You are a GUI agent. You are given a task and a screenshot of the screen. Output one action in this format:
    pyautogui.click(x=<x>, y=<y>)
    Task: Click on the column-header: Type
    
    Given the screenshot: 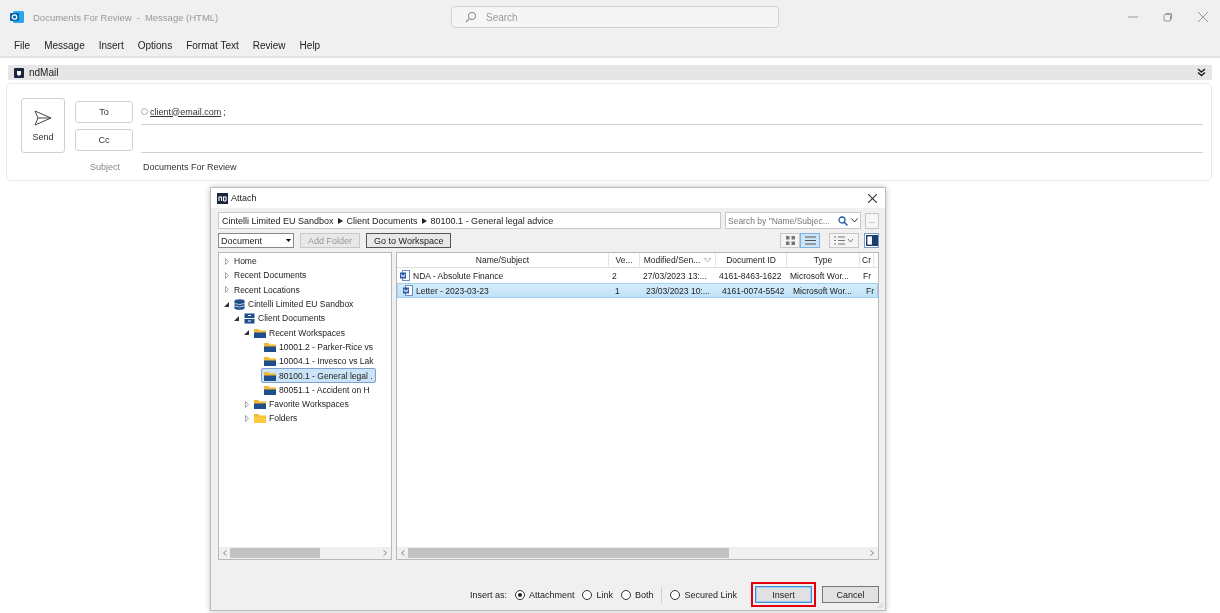 What is the action you would take?
    pyautogui.click(x=823, y=260)
    